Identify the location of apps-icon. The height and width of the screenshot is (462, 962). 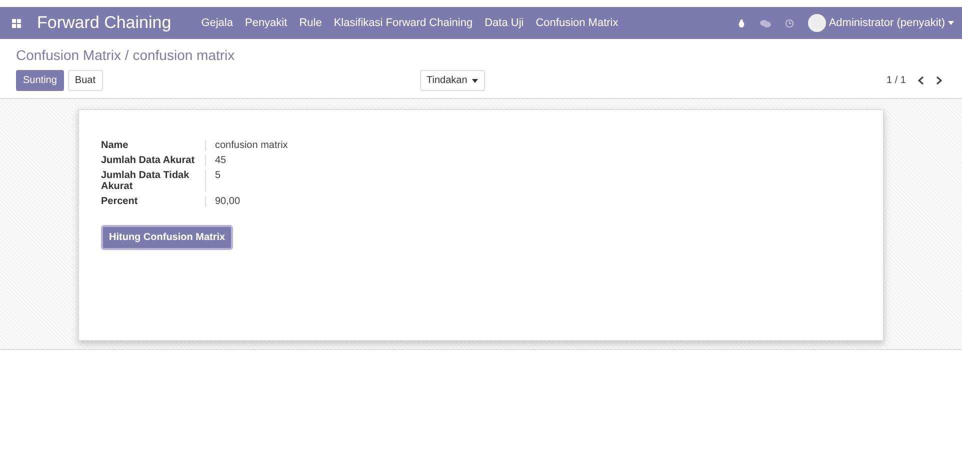
(16, 23).